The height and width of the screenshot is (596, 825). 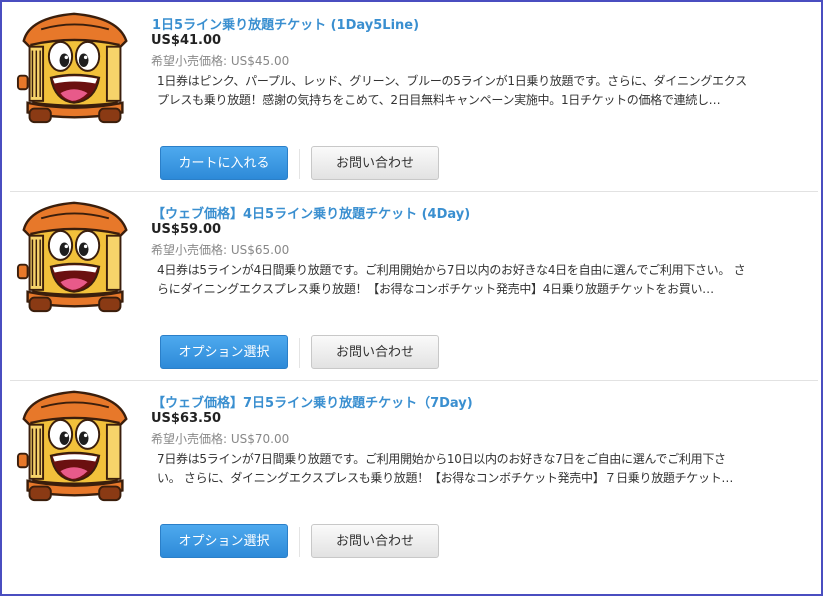 I want to click on add-to-cart-button: カートに入れる, so click(x=224, y=163).